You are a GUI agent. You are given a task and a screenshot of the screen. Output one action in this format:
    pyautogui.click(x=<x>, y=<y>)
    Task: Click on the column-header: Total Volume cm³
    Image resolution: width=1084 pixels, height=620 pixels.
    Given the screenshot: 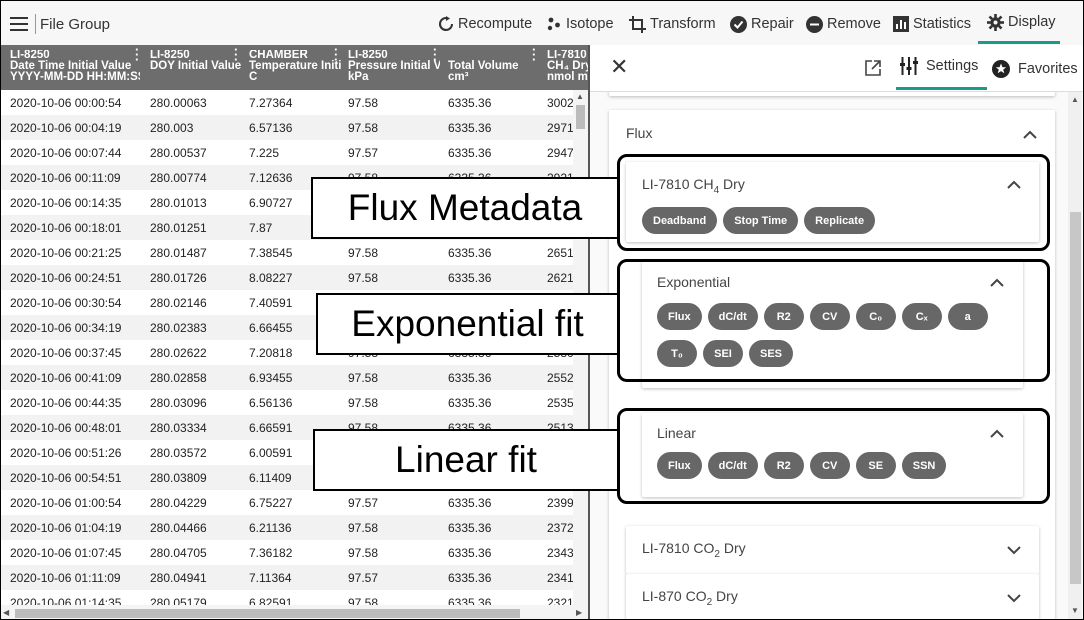 What is the action you would take?
    pyautogui.click(x=490, y=66)
    